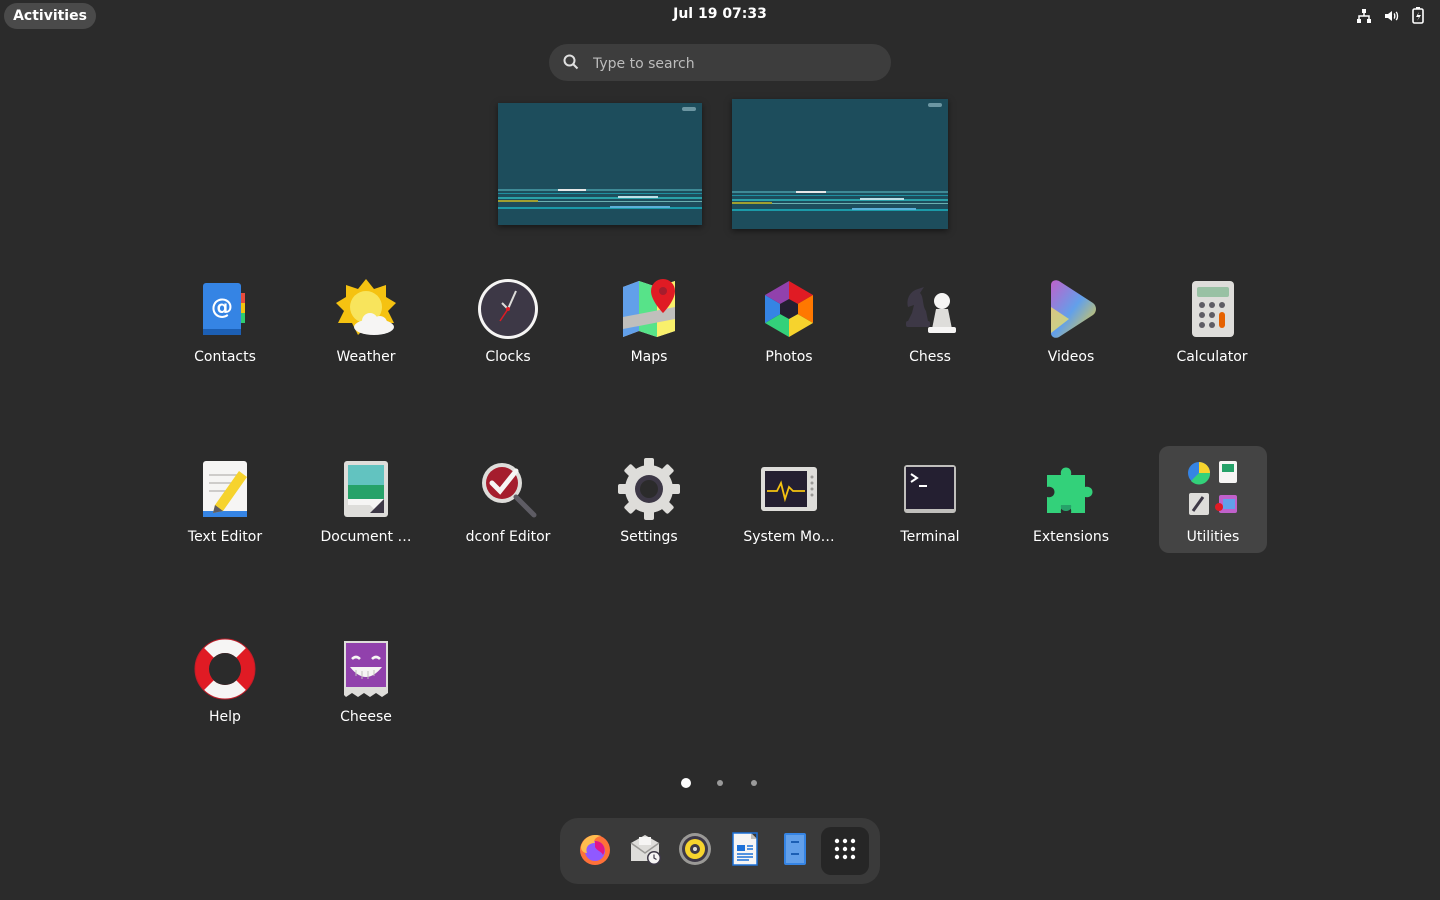 The width and height of the screenshot is (1440, 900). I want to click on app-label: Help, so click(225, 717).